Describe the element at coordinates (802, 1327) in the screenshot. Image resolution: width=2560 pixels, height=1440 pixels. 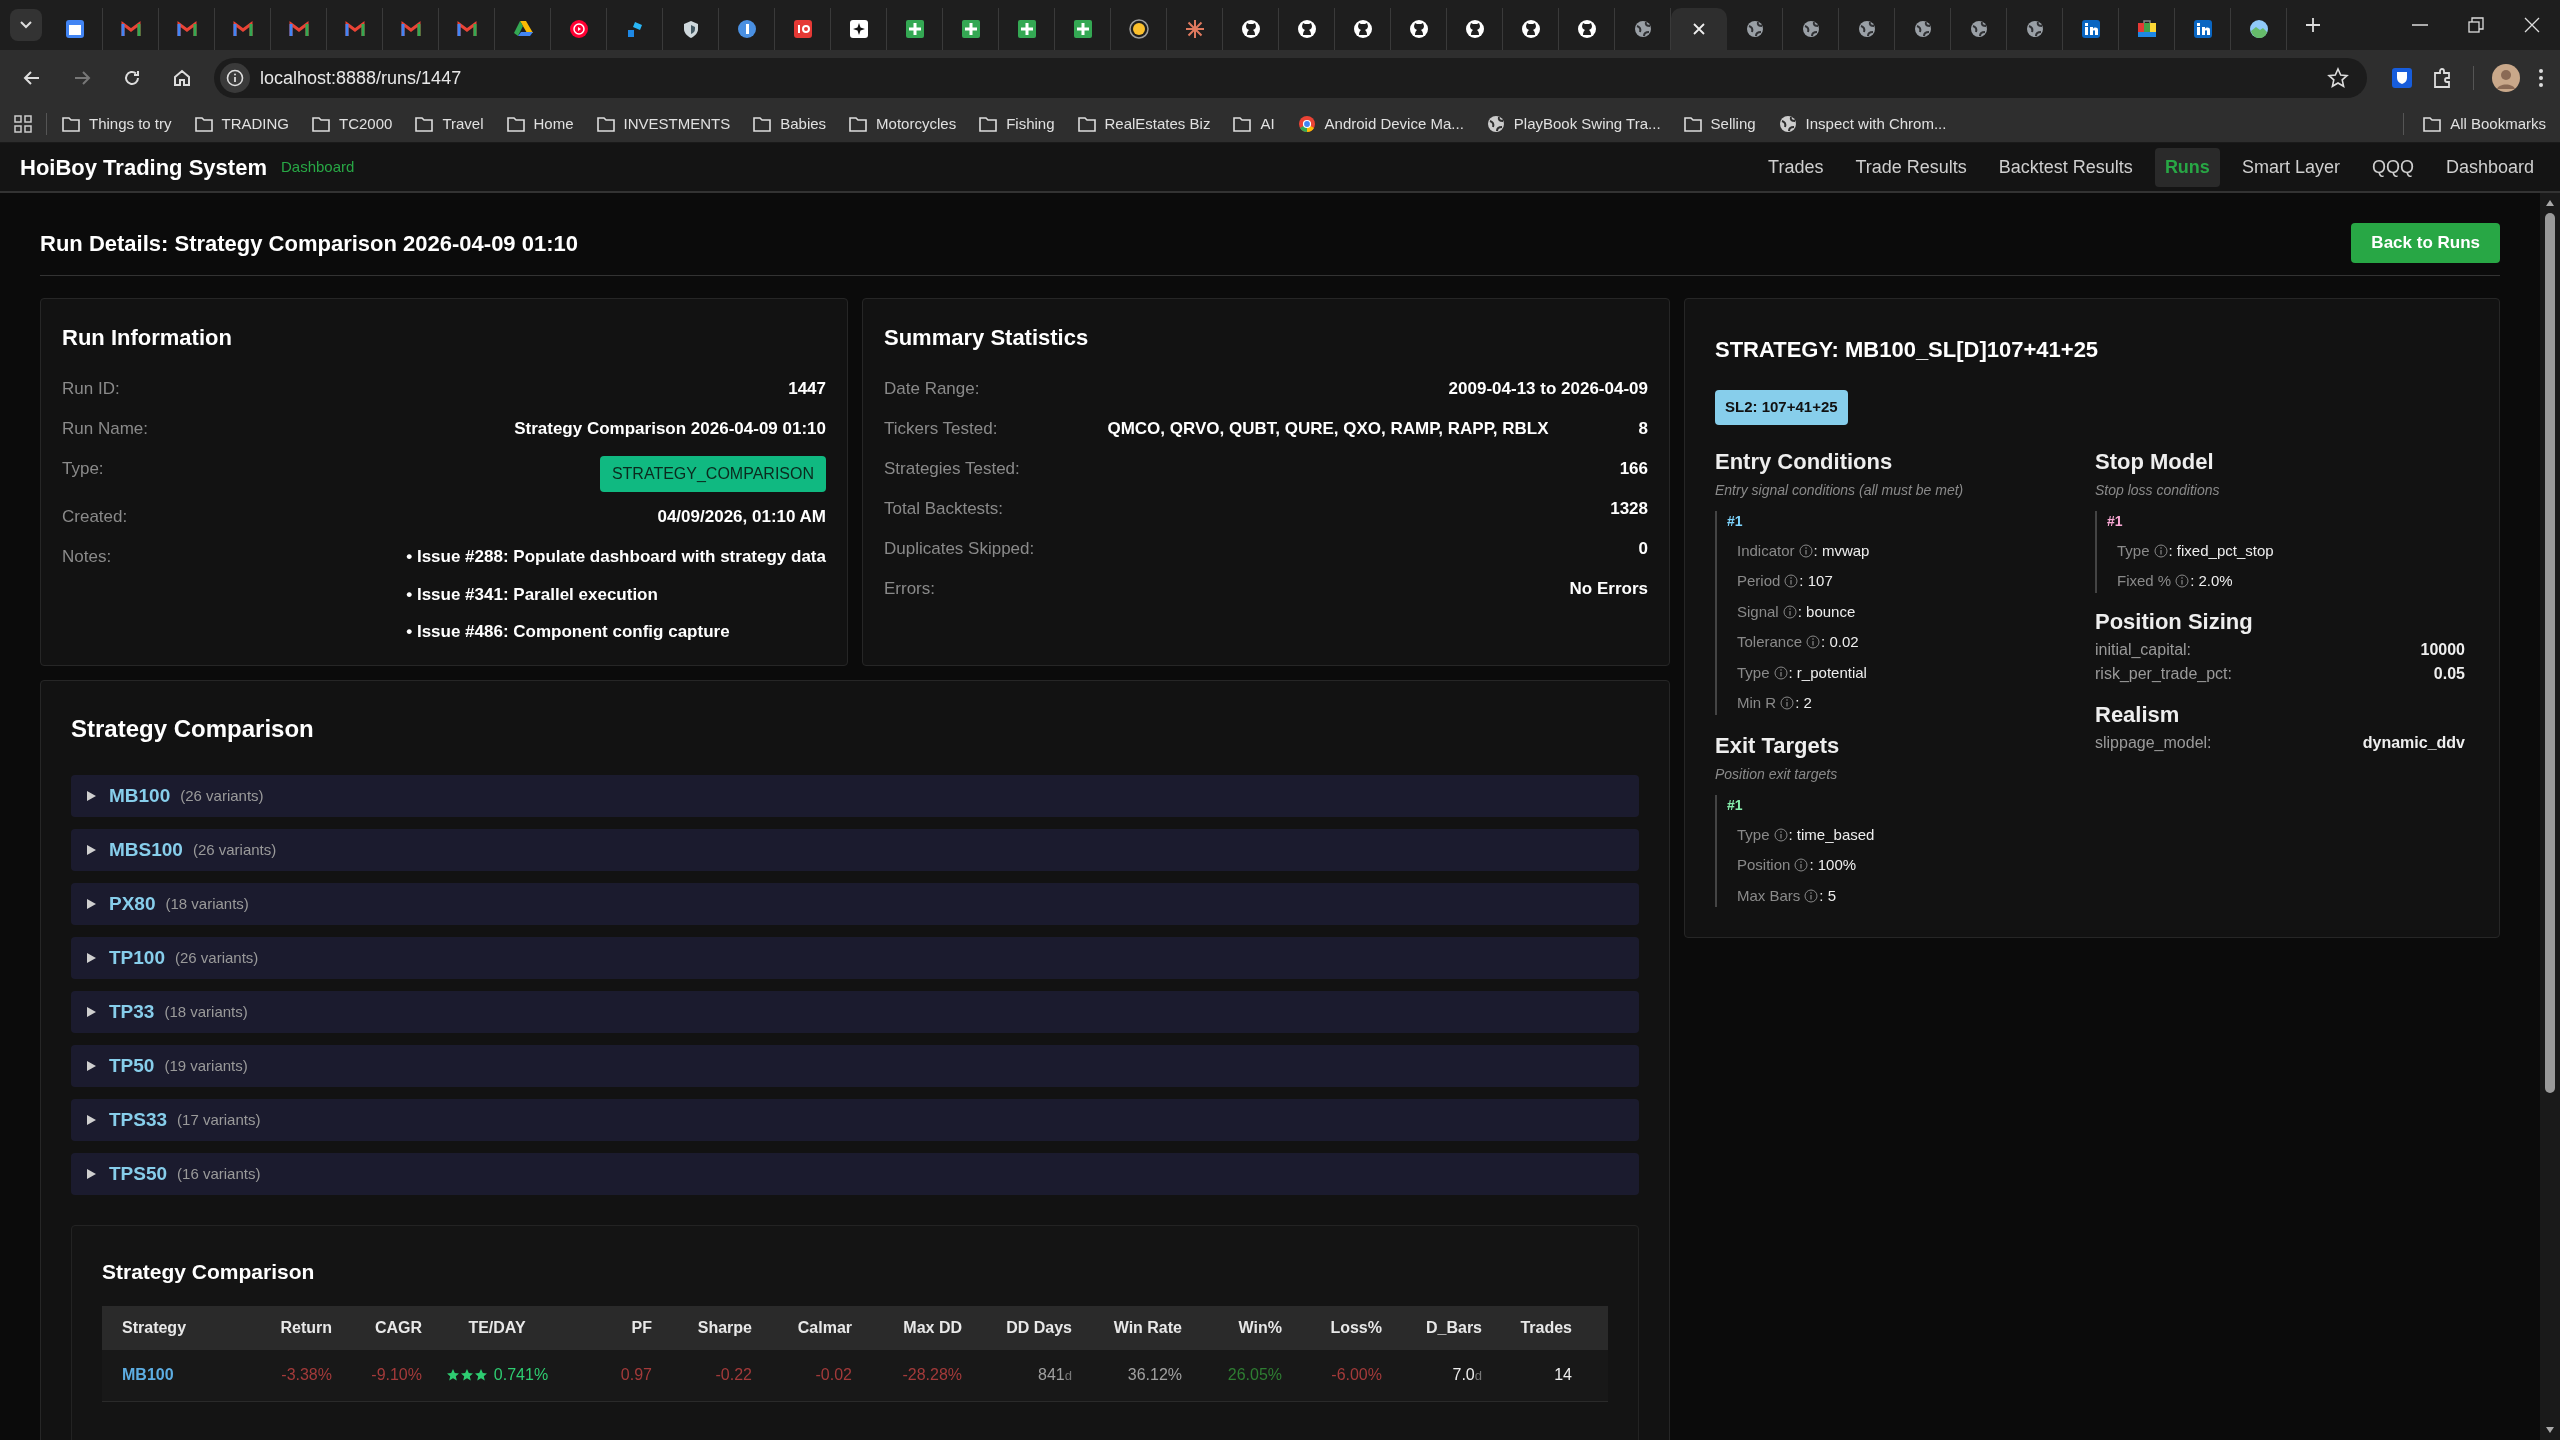
I see `column-header: Calmar` at that location.